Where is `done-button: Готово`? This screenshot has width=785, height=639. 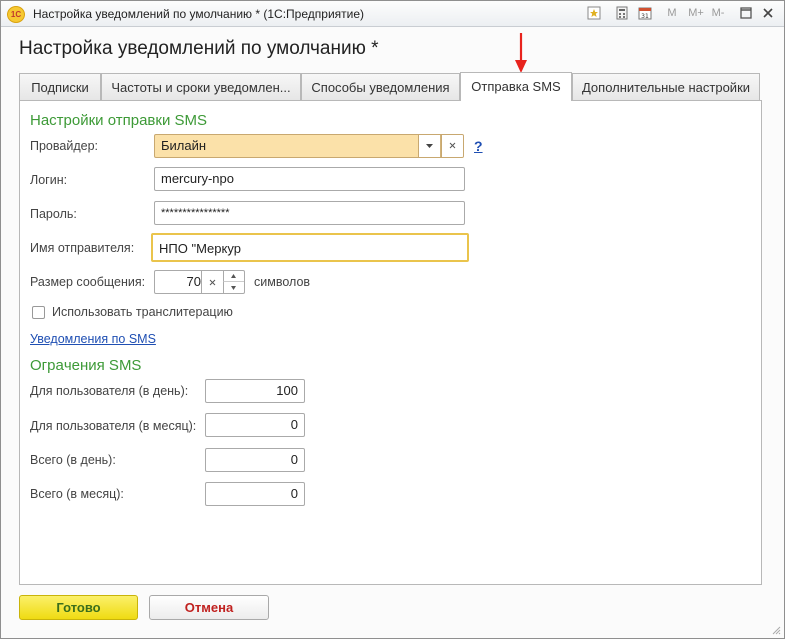 done-button: Готово is located at coordinates (78, 607).